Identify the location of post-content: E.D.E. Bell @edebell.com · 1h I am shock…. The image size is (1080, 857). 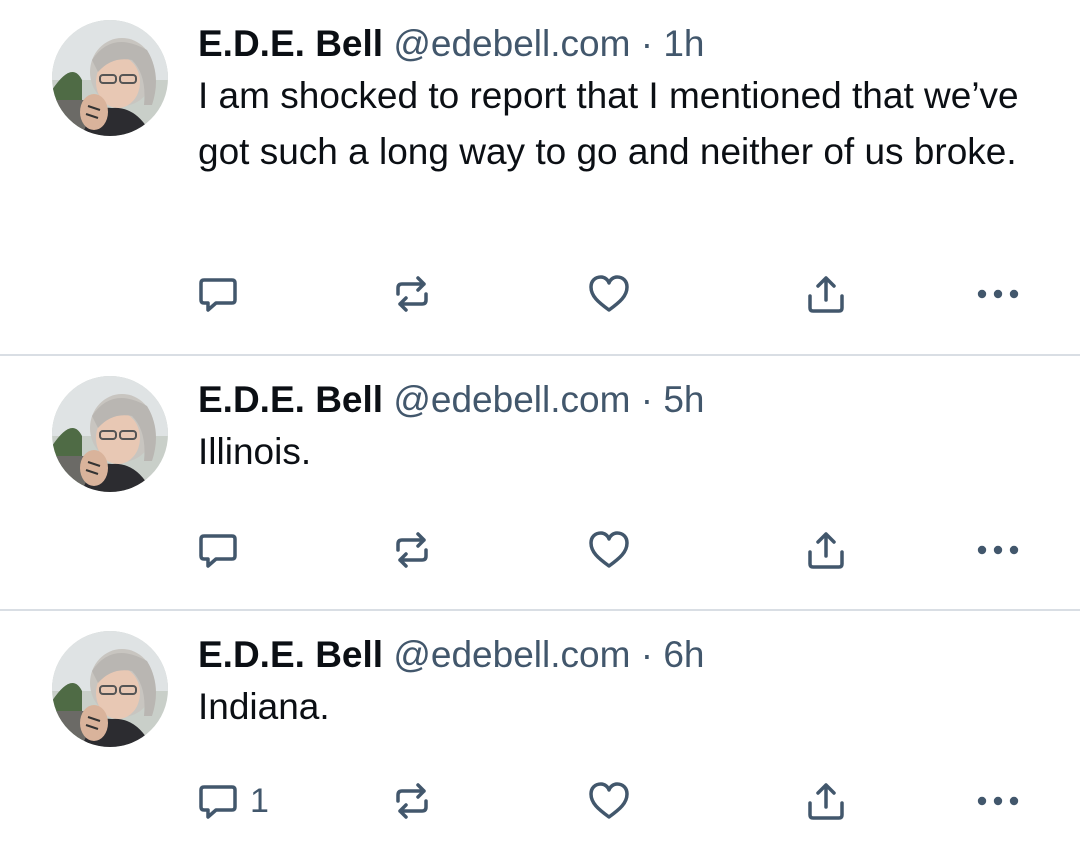
(619, 100).